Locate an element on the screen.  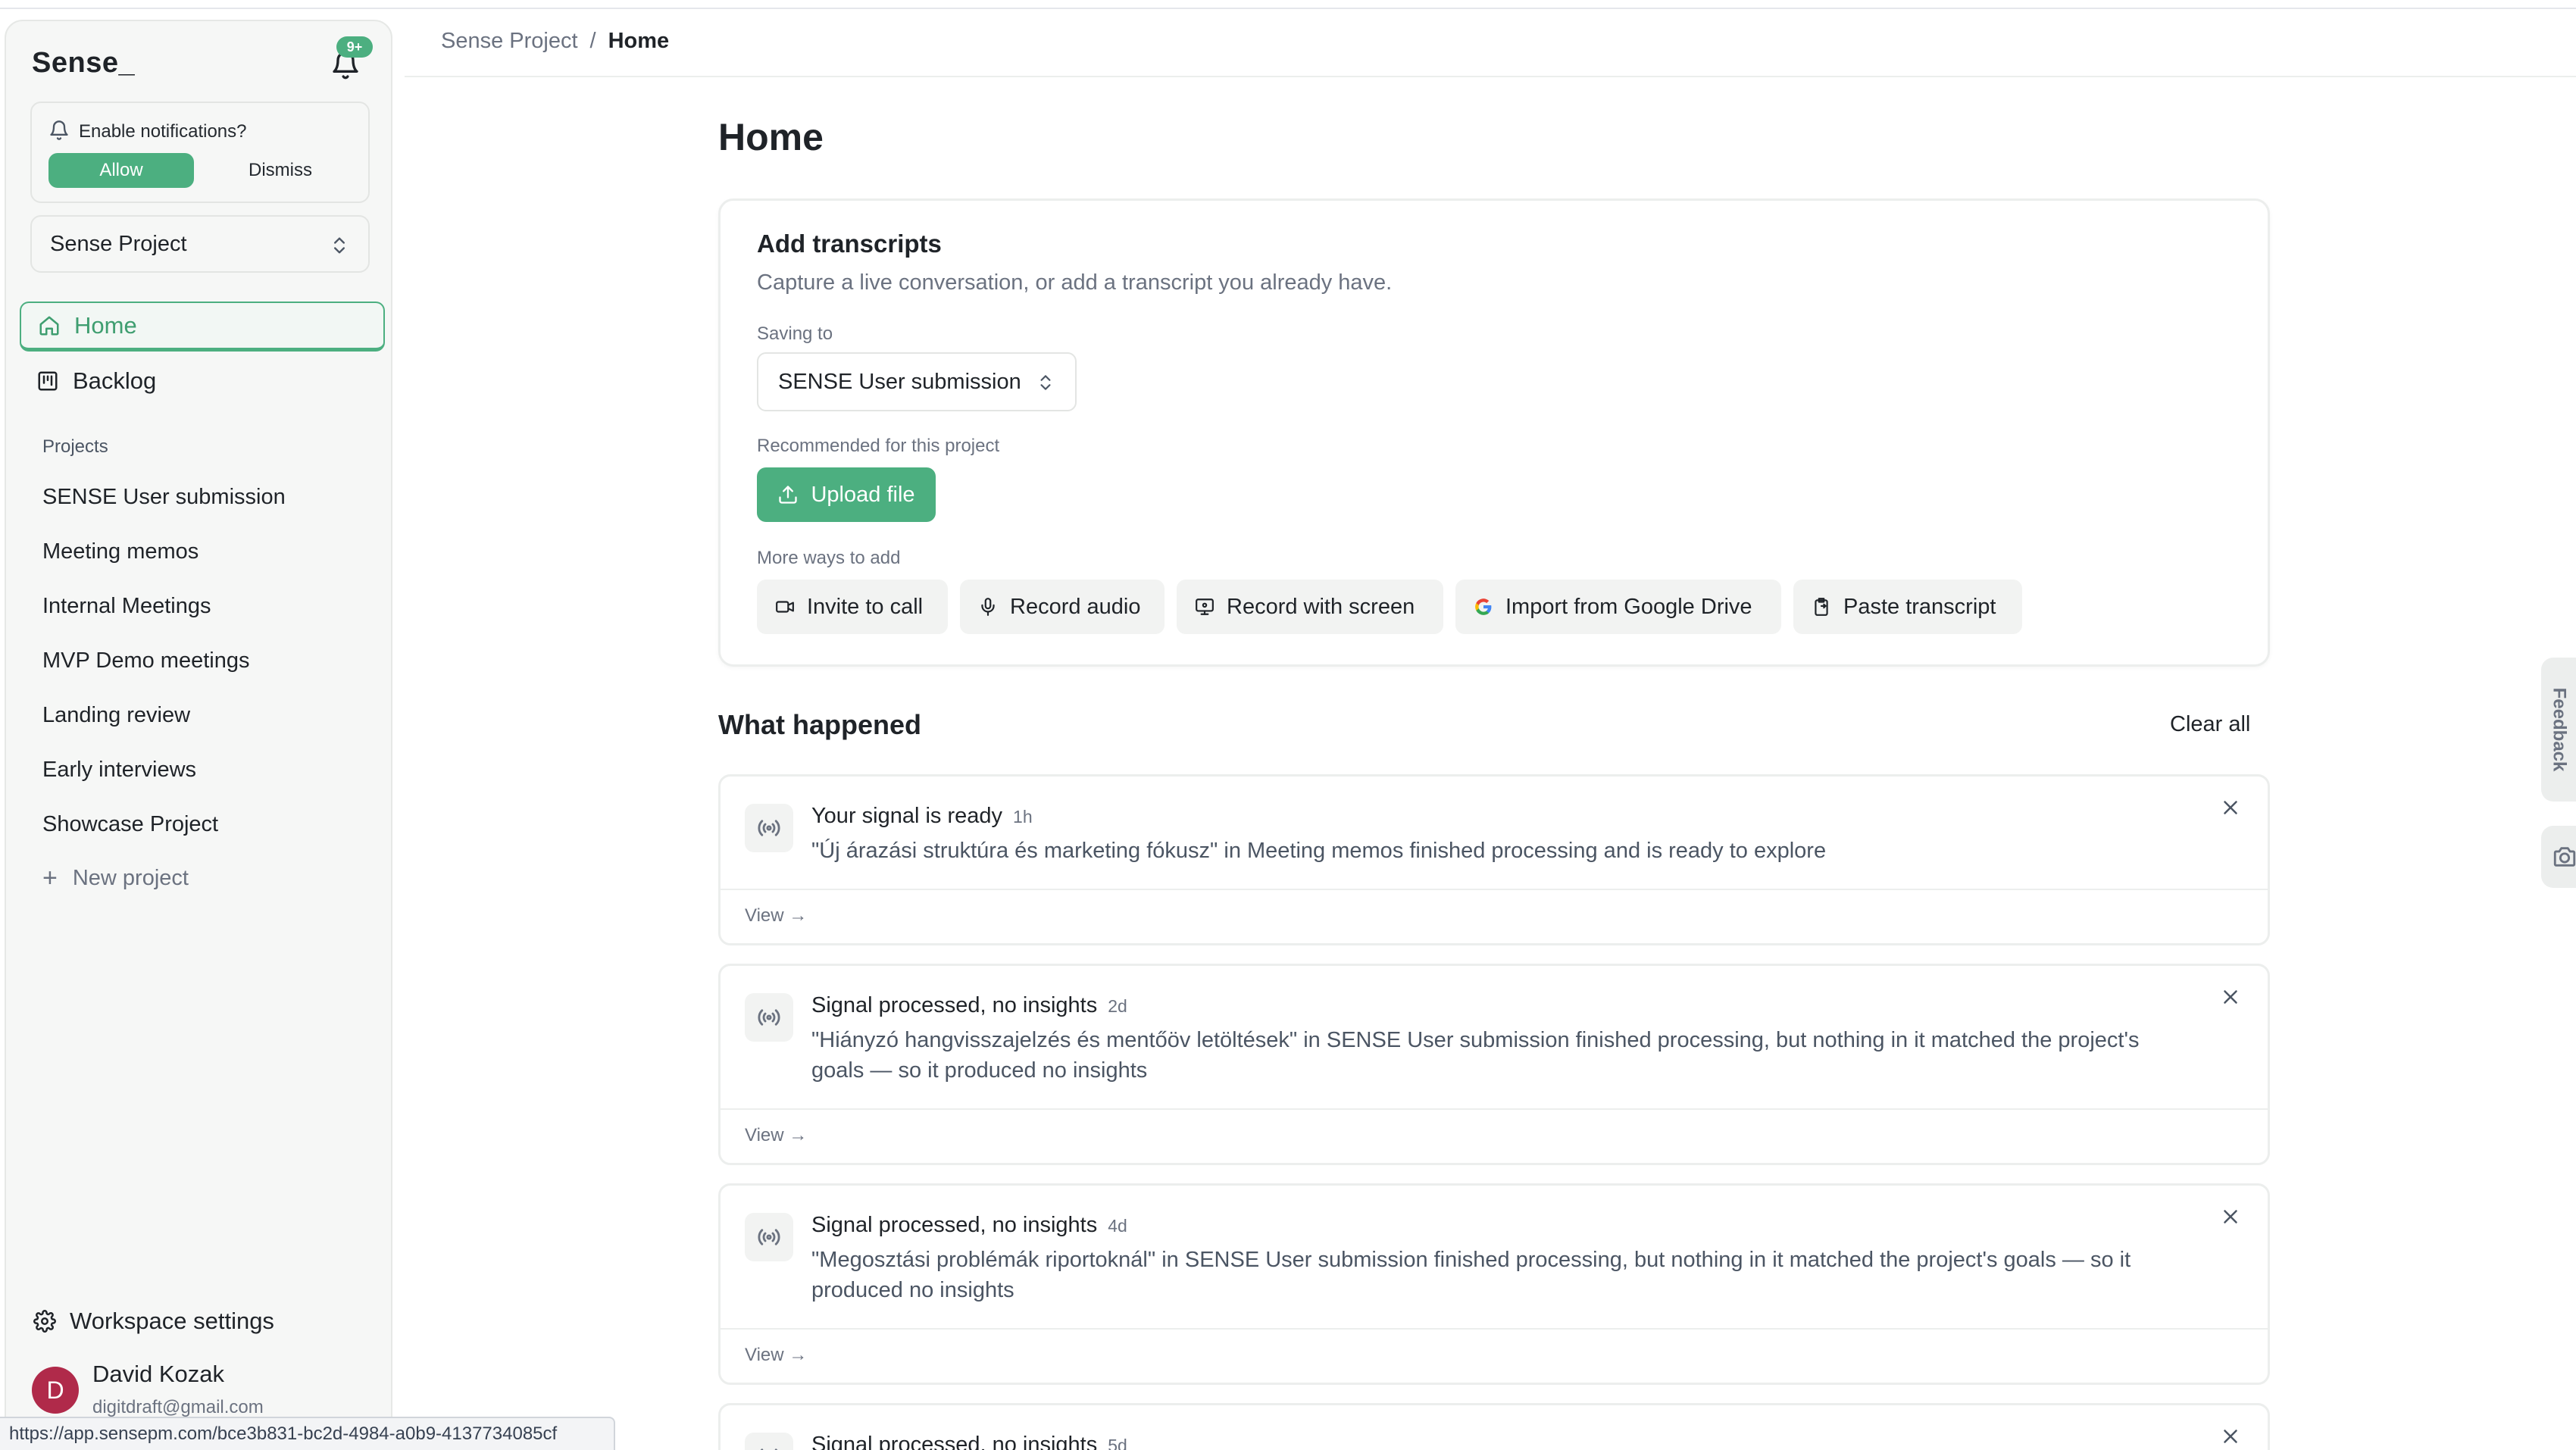
event-title: Signal processed, no insights 2d is located at coordinates (969, 1005).